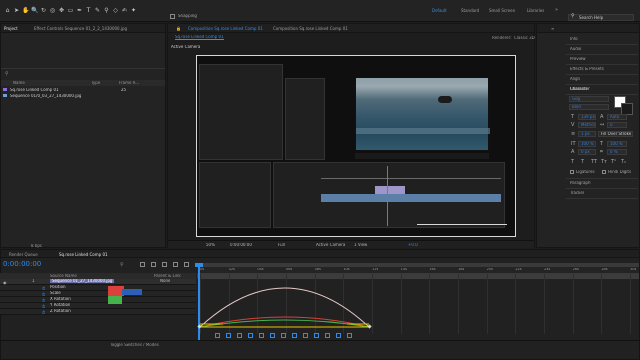  What do you see at coordinates (43, 10) in the screenshot?
I see `rotate-icon: ↻` at bounding box center [43, 10].